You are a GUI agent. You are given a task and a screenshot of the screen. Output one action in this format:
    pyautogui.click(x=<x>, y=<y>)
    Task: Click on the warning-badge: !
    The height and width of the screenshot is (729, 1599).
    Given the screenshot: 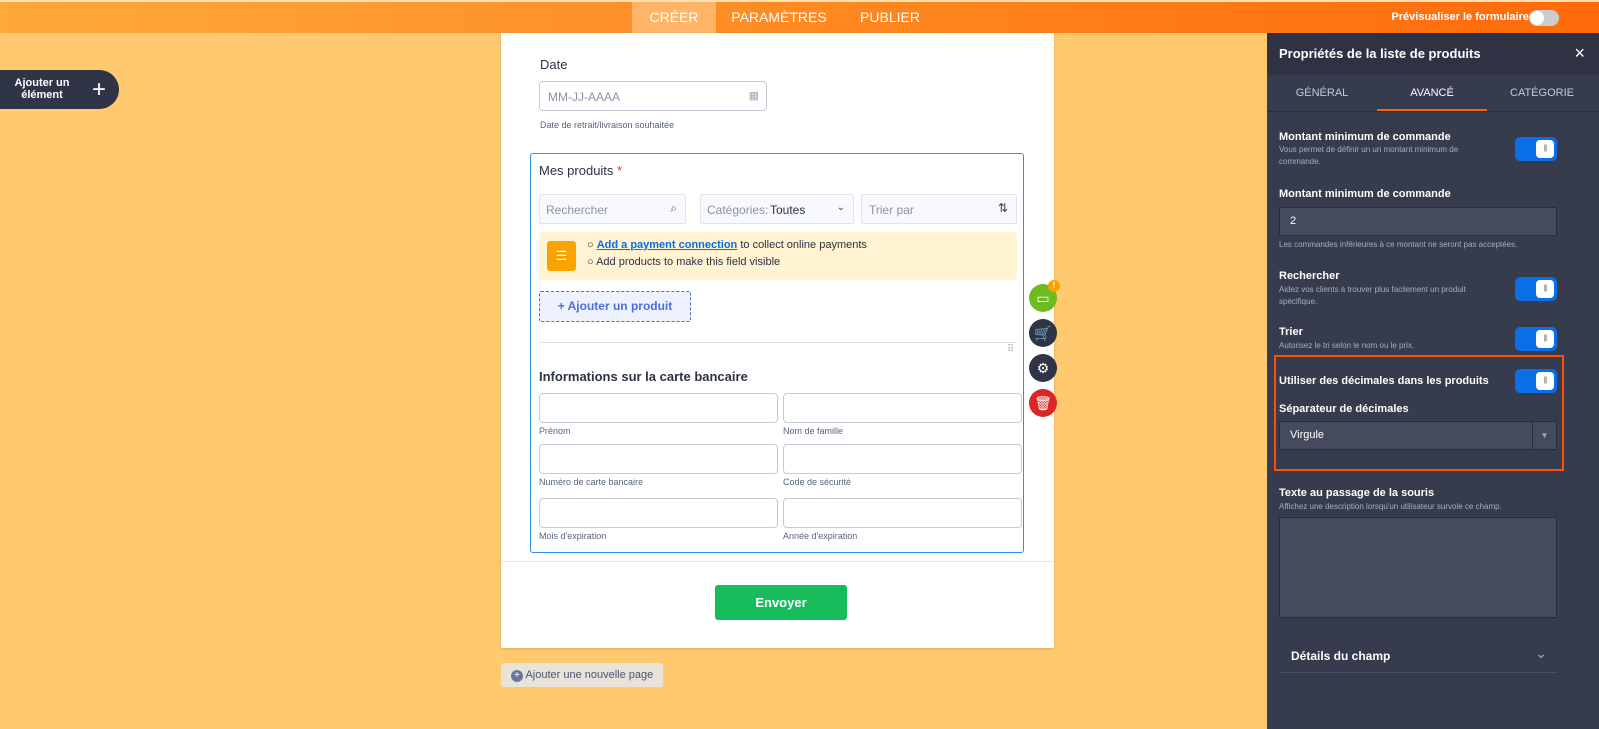 What is the action you would take?
    pyautogui.click(x=1054, y=286)
    